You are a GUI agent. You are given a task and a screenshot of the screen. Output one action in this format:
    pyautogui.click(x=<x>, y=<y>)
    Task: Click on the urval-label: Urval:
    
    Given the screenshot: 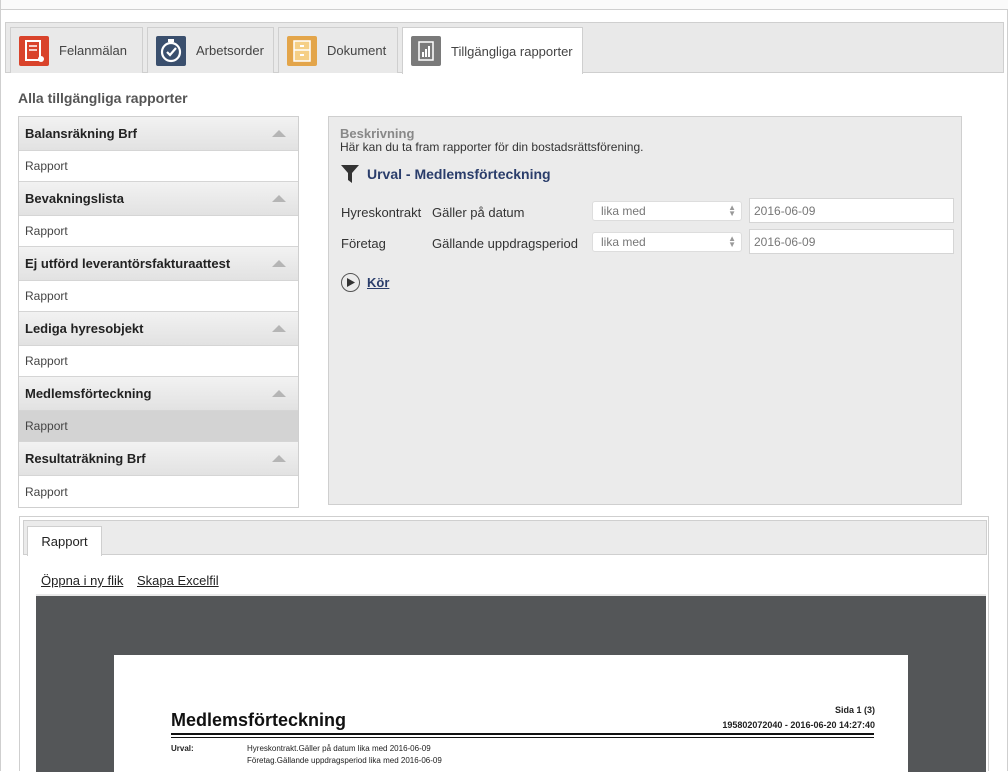 What is the action you would take?
    pyautogui.click(x=182, y=748)
    